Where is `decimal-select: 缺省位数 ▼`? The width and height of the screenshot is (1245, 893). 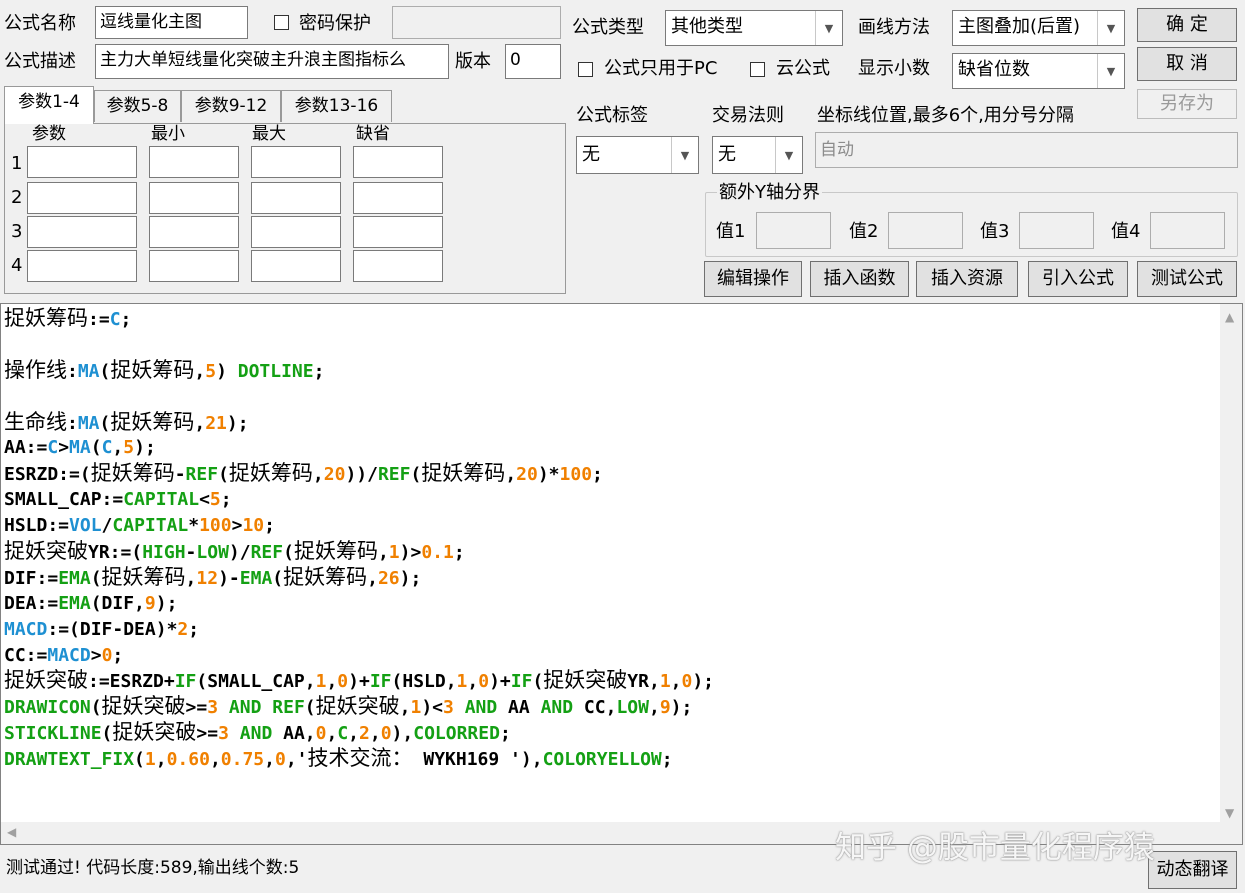 decimal-select: 缺省位数 ▼ is located at coordinates (1038, 71).